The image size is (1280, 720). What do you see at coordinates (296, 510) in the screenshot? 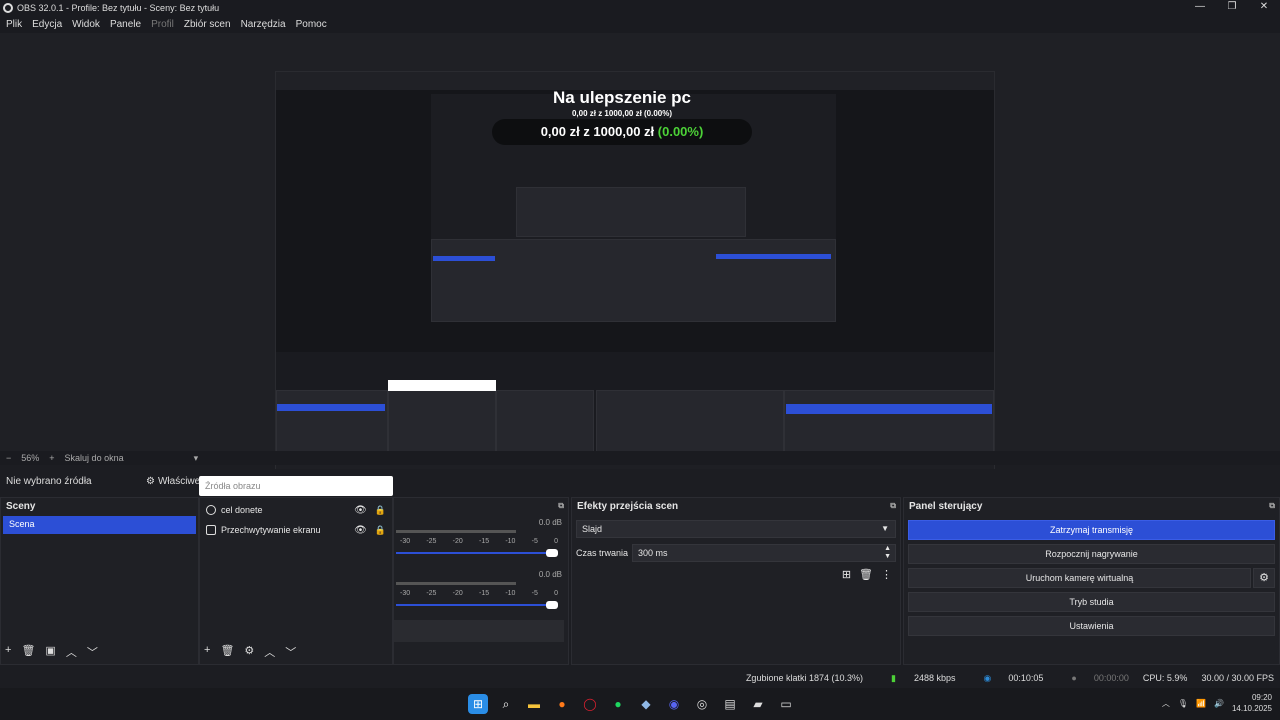
I see `source-item: cel donete 👁 🔒` at bounding box center [296, 510].